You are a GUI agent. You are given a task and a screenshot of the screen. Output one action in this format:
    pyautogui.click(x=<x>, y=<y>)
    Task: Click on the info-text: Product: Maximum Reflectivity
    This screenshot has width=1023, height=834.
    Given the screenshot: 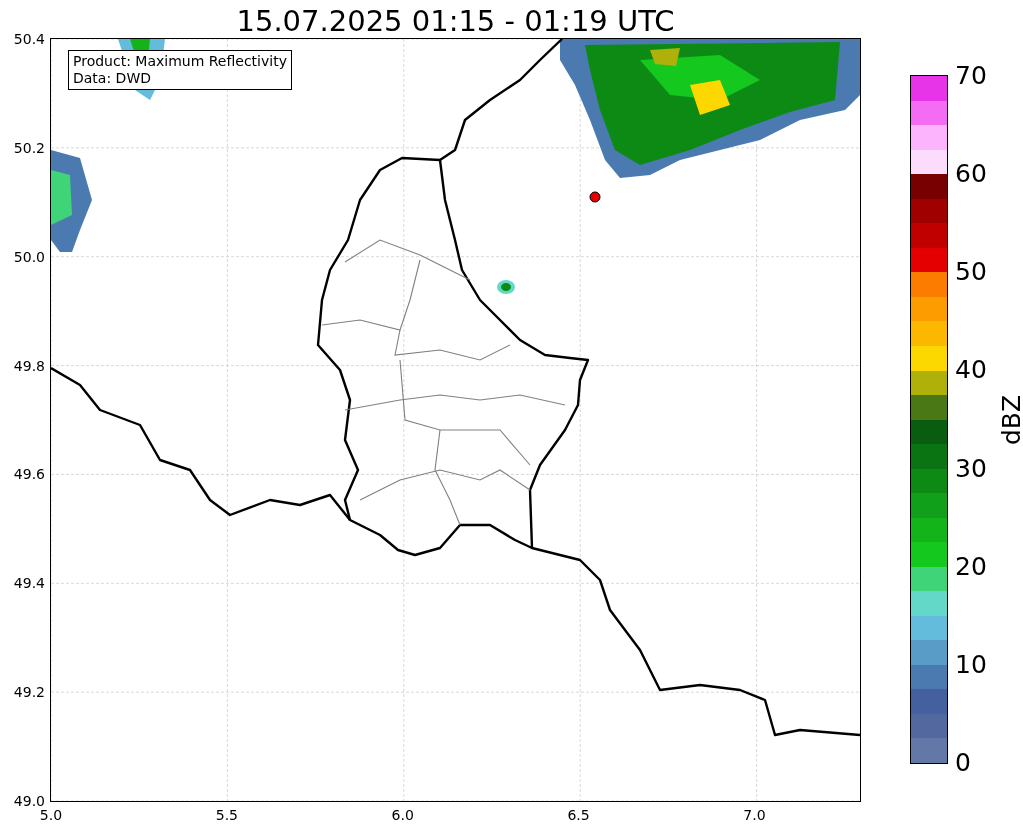 What is the action you would take?
    pyautogui.click(x=180, y=61)
    